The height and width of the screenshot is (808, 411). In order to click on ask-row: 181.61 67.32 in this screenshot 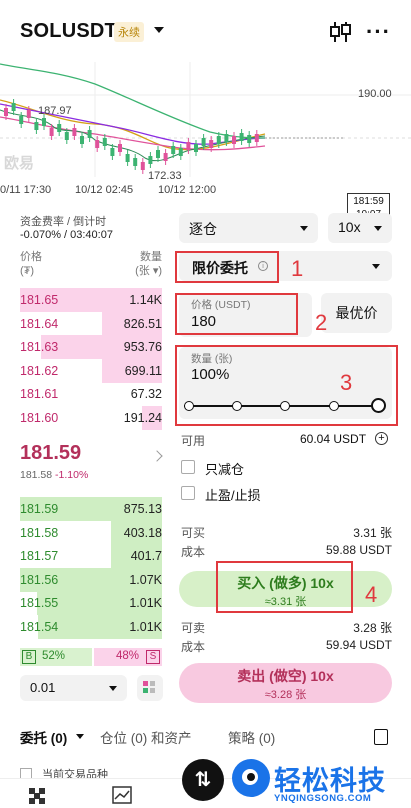, I will do `click(91, 394)`.